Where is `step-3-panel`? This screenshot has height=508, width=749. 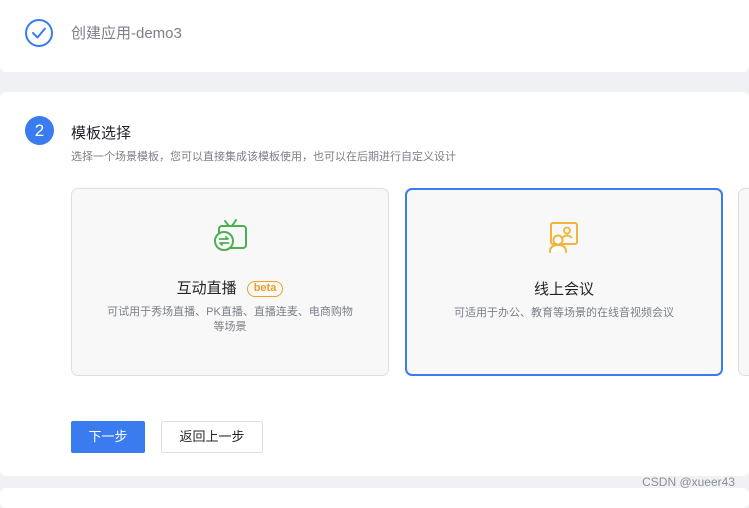 step-3-panel is located at coordinates (374, 498).